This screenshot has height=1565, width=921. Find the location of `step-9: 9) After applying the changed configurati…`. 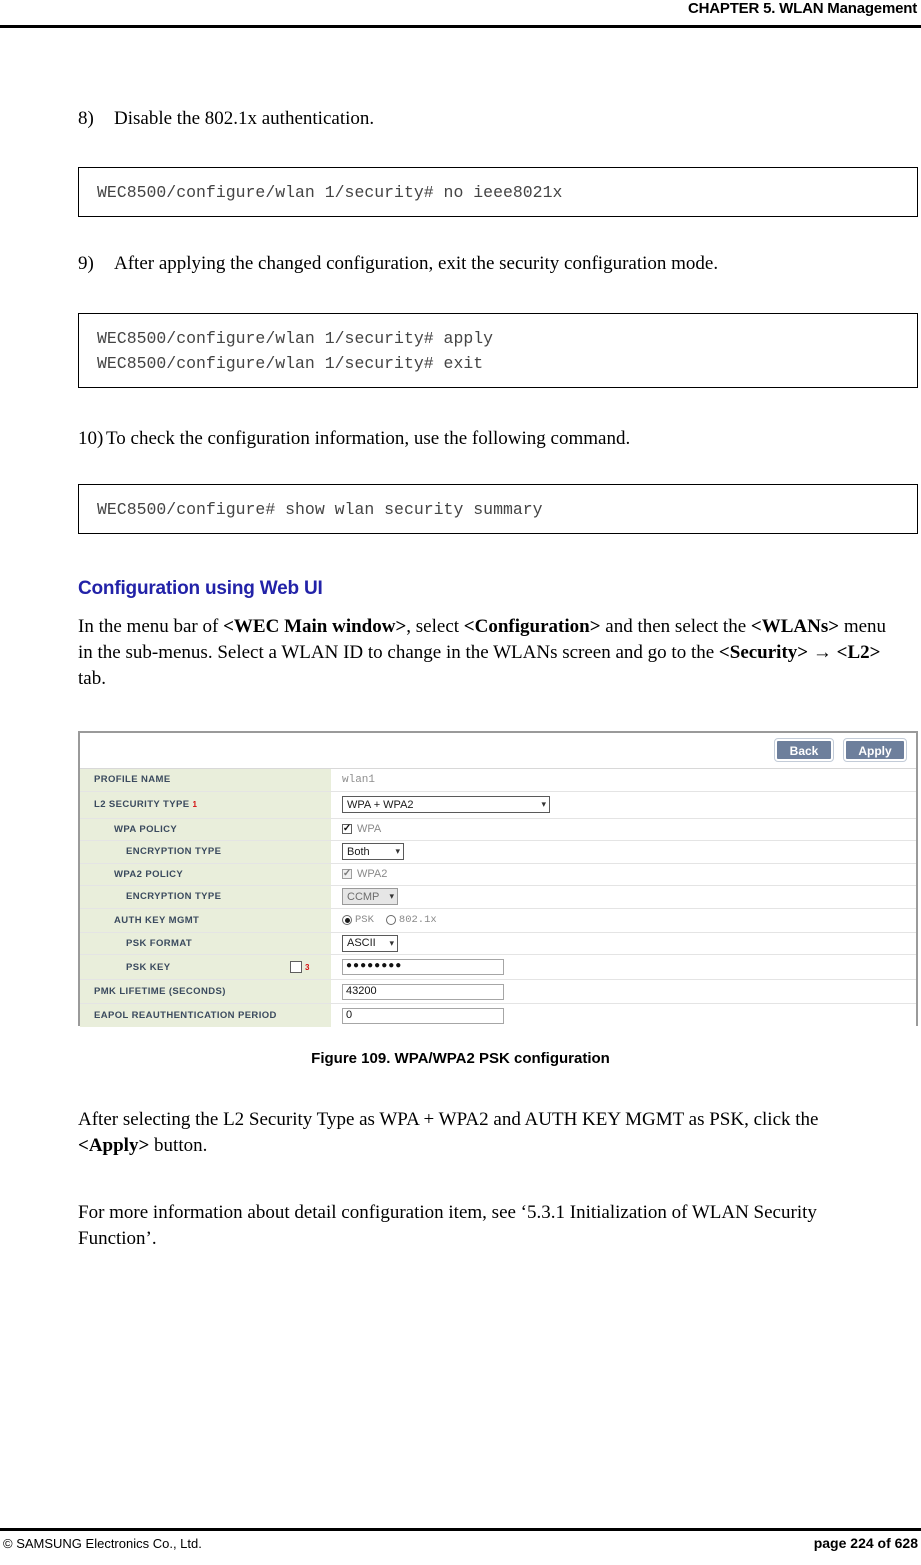

step-9: 9) After applying the changed configurati… is located at coordinates (398, 264).